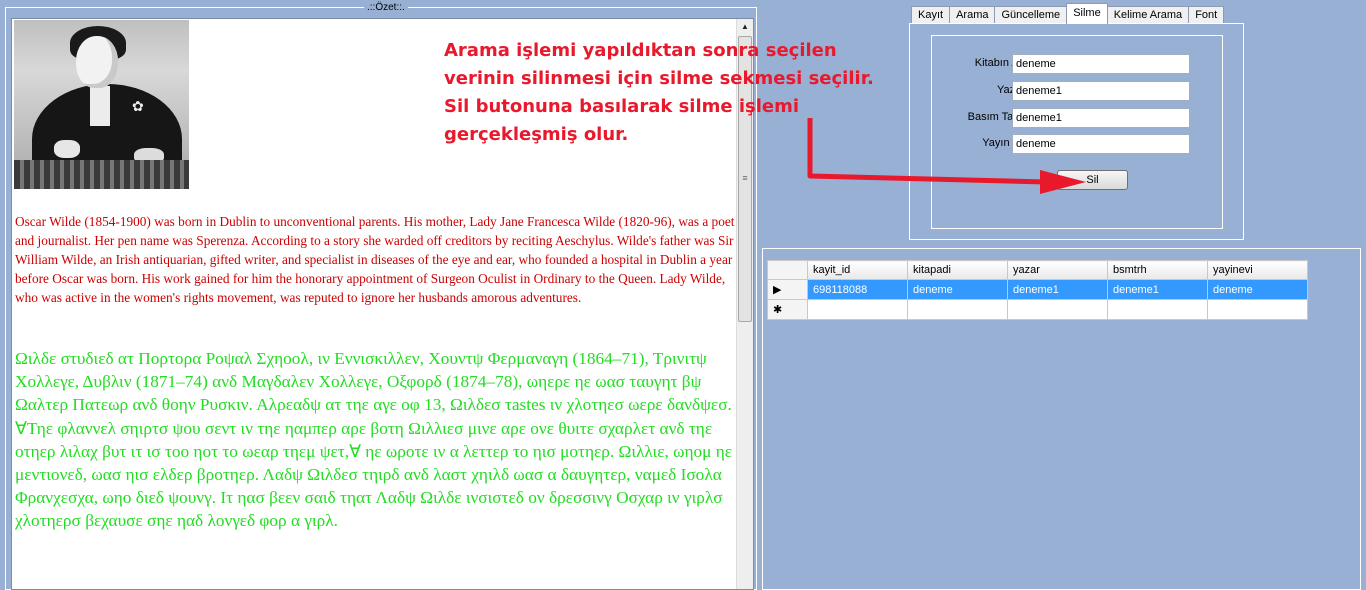  I want to click on basim-tarihi-field, so click(1101, 118).